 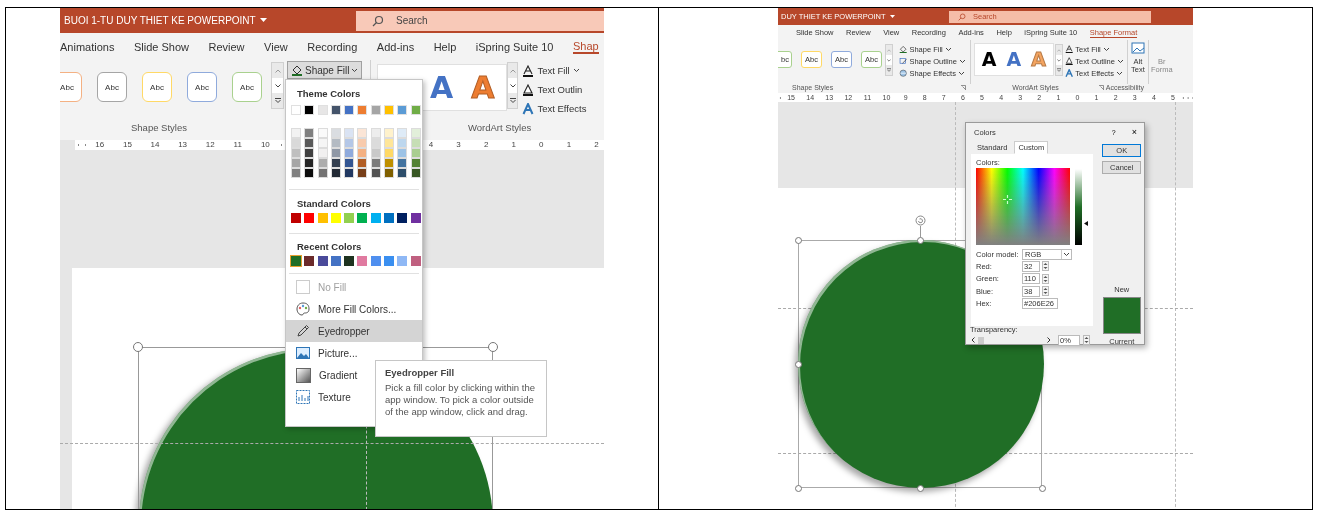 What do you see at coordinates (332, 46) in the screenshot?
I see `ribbon-tab: Recording` at bounding box center [332, 46].